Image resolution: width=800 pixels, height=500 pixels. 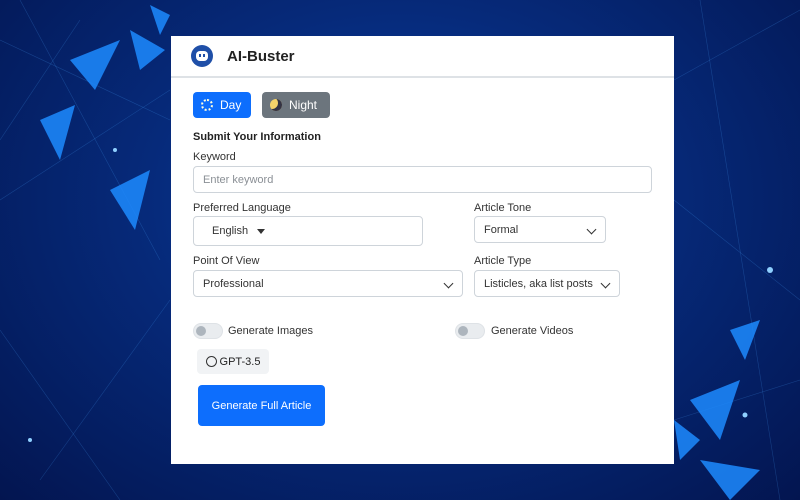 I want to click on generate-article-button: Generate Full Article, so click(x=261, y=405).